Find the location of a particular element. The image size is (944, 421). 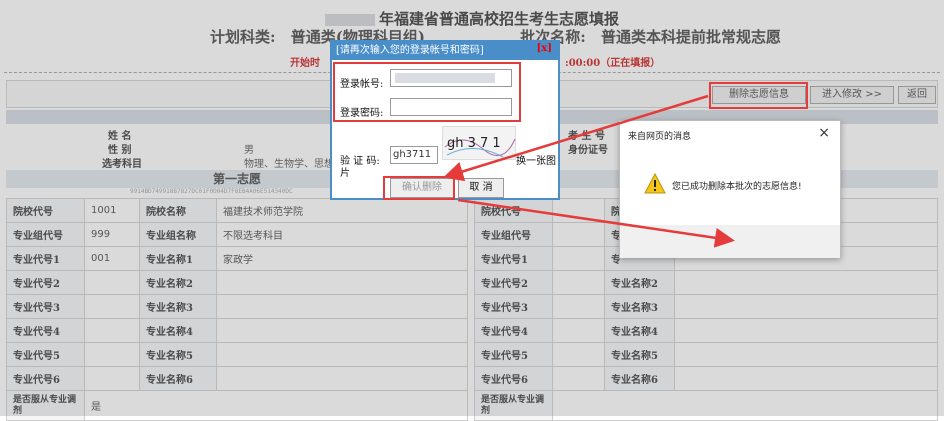

arrow-delete-to-dialog is located at coordinates (576, 138).